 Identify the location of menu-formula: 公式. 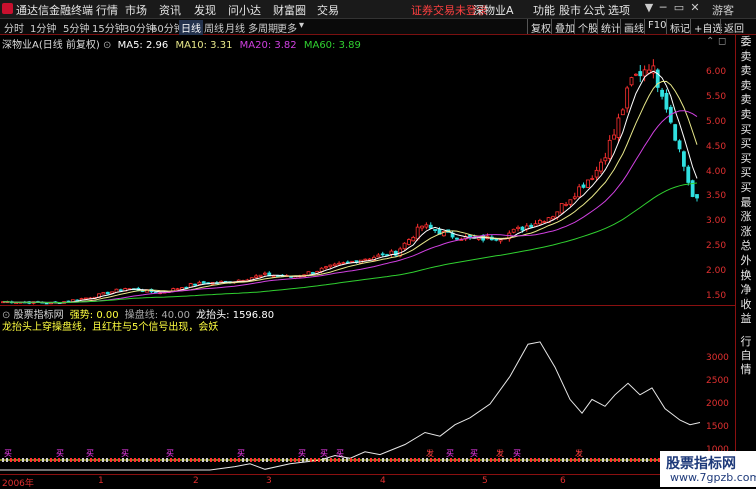
(594, 10).